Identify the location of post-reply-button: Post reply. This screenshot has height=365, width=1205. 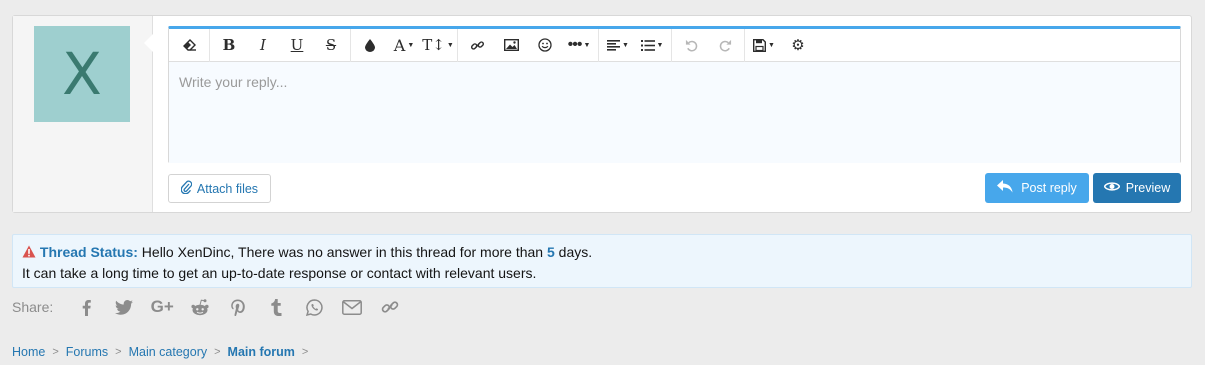
(1037, 188).